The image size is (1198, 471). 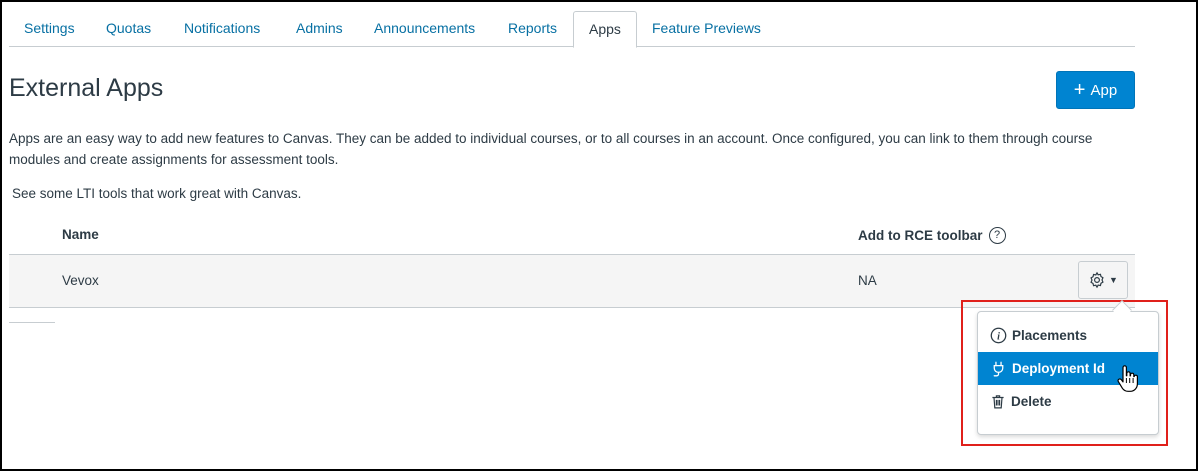 What do you see at coordinates (222, 29) in the screenshot?
I see `tab-notifications: Notifications` at bounding box center [222, 29].